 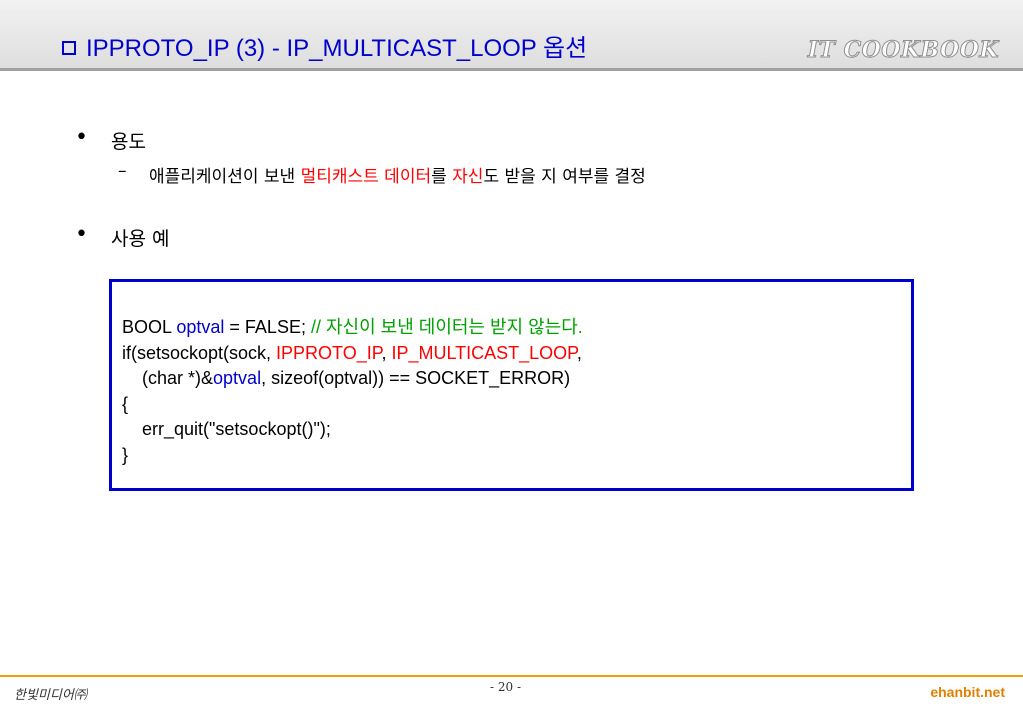 What do you see at coordinates (511, 69) in the screenshot?
I see `header-divider` at bounding box center [511, 69].